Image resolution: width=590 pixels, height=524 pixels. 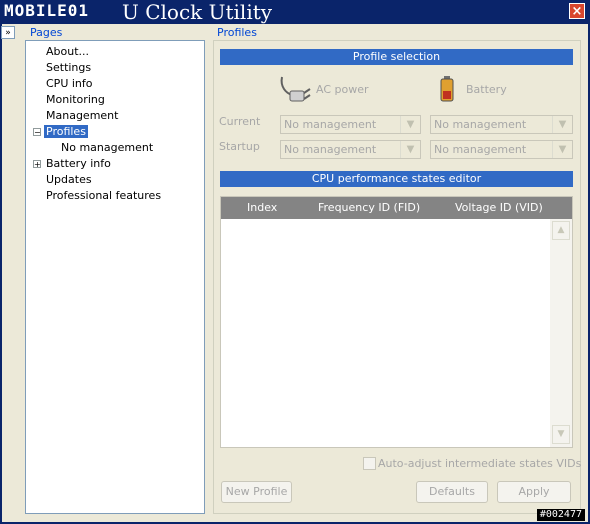 I want to click on auto-adjust-label: Auto-adjust intermediate states VIDs, so click(x=480, y=463).